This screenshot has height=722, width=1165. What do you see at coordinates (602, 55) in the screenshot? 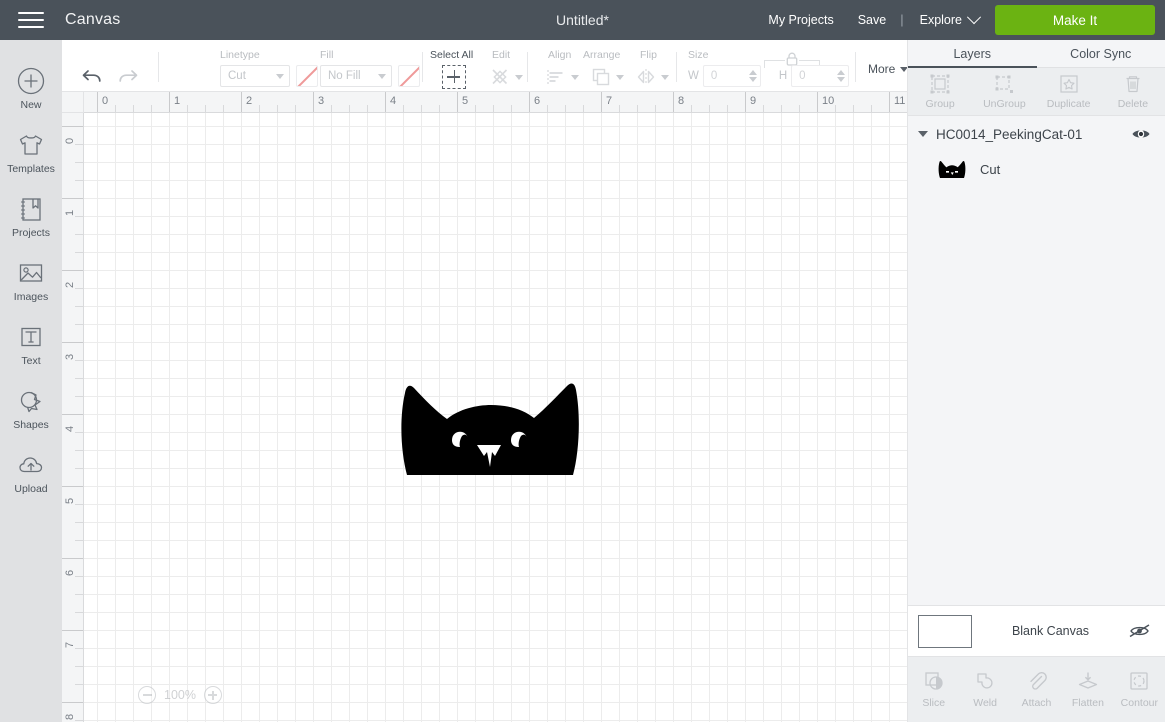
I see `arrange-label: Arrange` at bounding box center [602, 55].